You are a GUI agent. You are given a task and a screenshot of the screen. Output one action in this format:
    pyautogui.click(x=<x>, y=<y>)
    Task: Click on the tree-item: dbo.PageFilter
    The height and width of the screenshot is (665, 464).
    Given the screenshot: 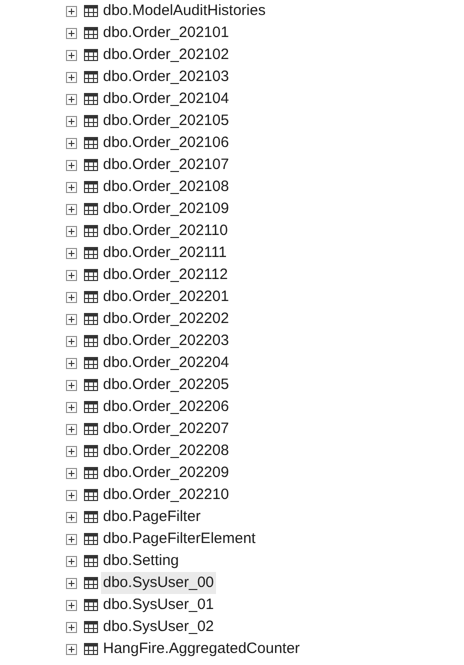 What is the action you would take?
    pyautogui.click(x=152, y=517)
    